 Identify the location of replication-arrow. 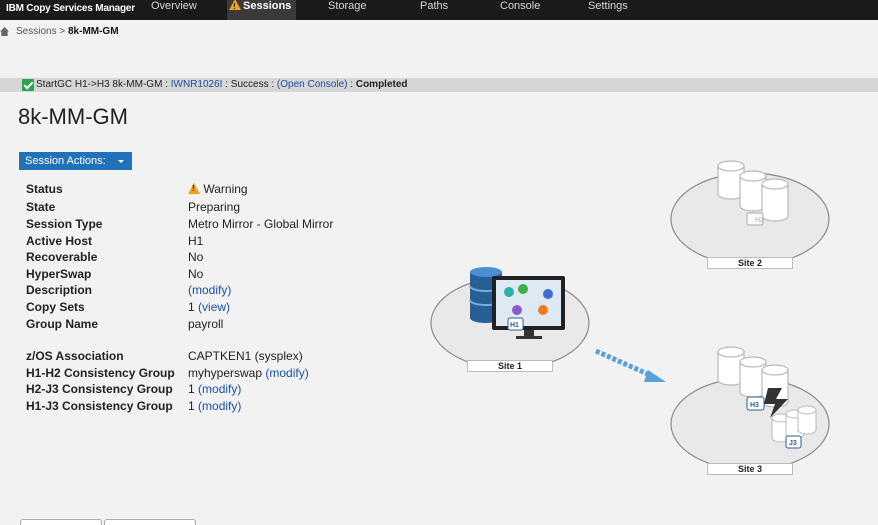
(630, 365).